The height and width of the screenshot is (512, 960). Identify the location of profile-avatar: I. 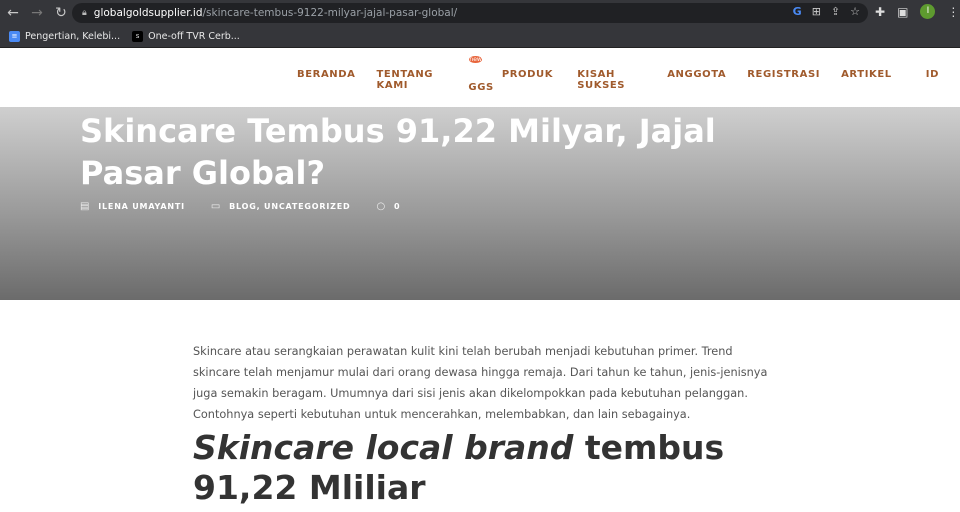
(928, 11).